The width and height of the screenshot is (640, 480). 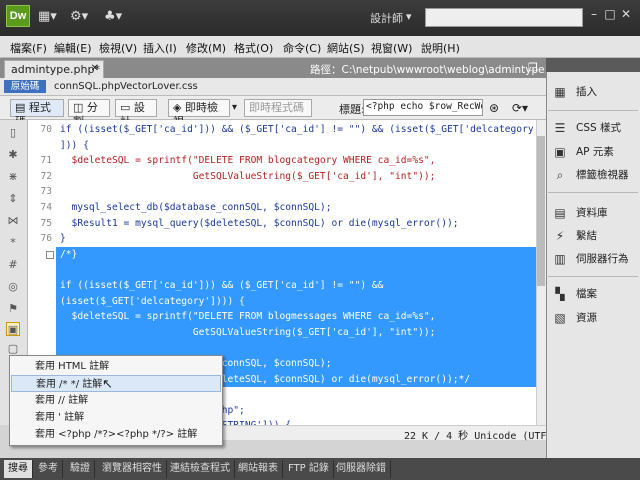 I want to click on panel-ap-elements: ▣ AP 元素, so click(x=583, y=152).